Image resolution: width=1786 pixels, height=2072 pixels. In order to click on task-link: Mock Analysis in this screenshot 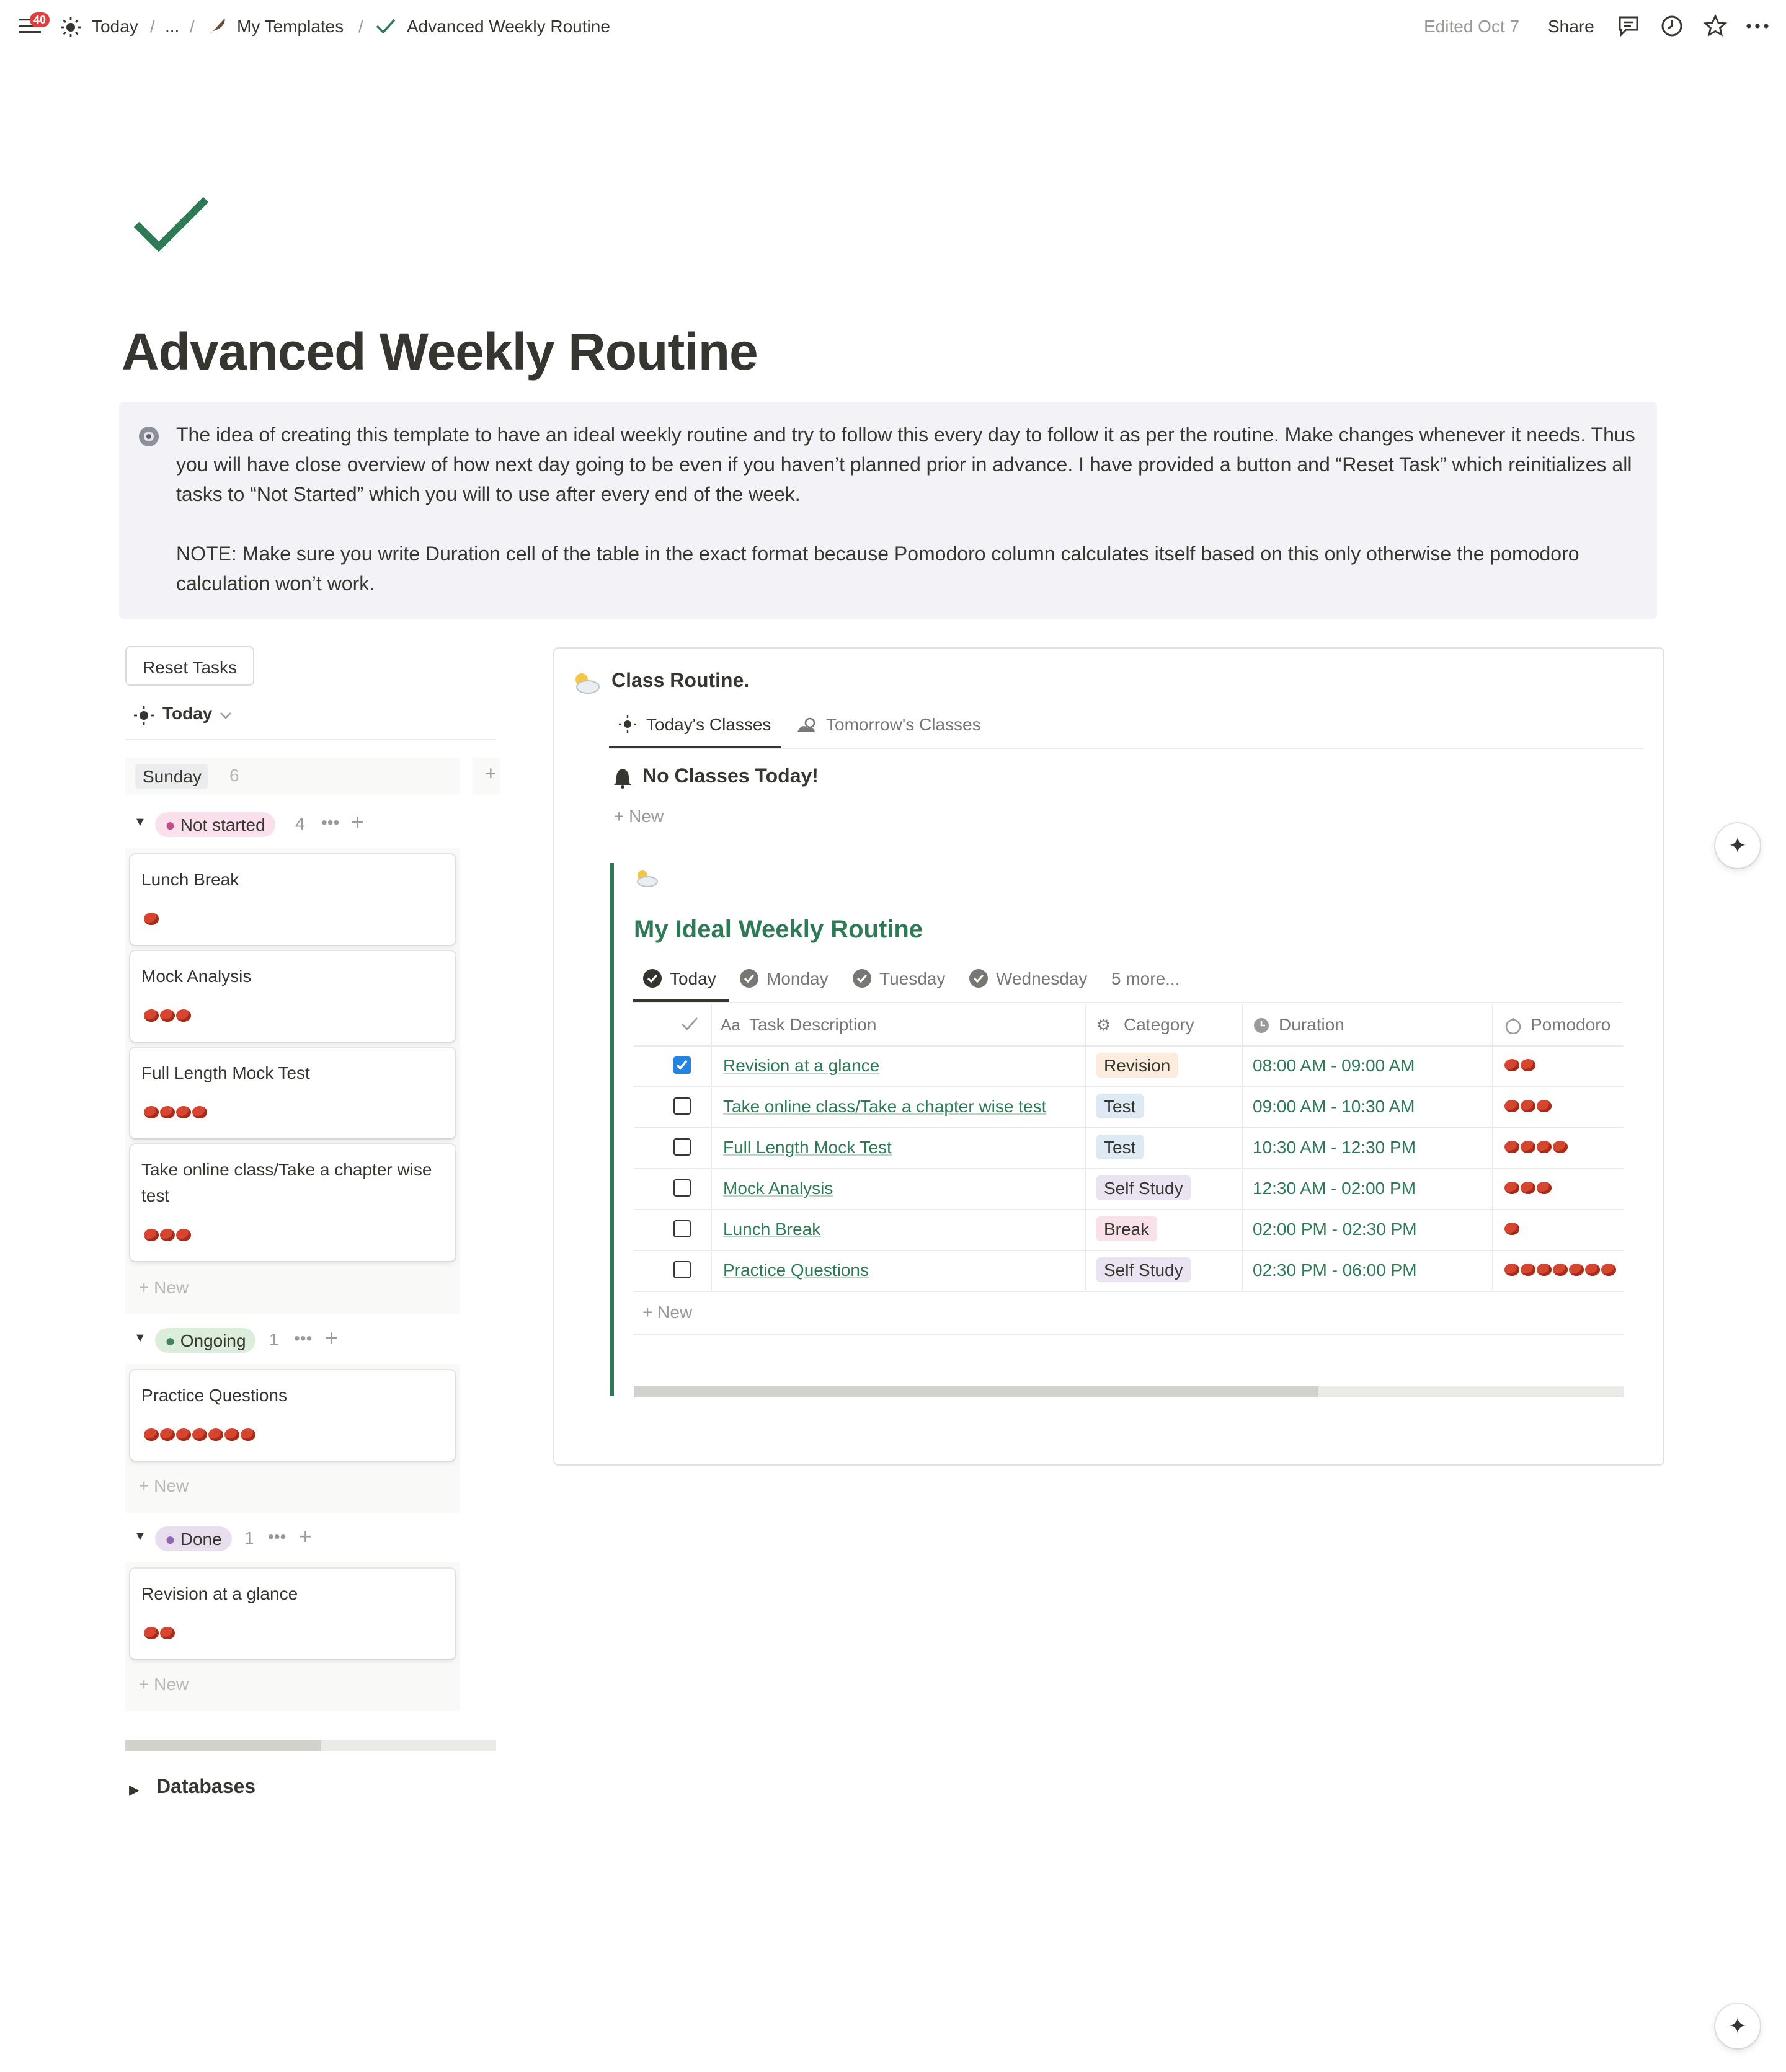, I will do `click(778, 1188)`.